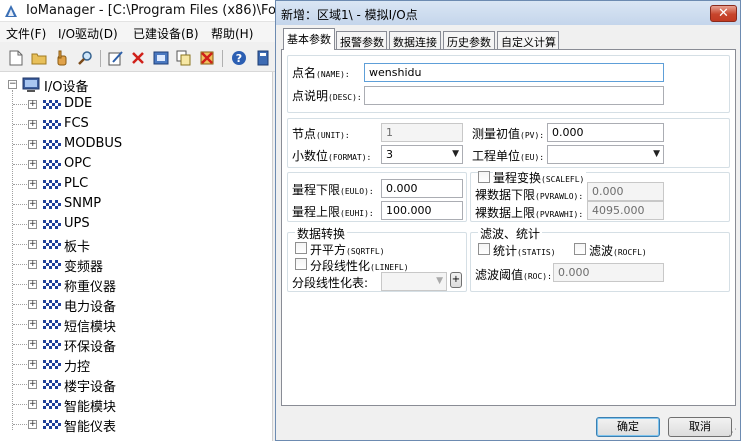 Image resolution: width=741 pixels, height=441 pixels. I want to click on tab-data-connection: 数据连接, so click(415, 40).